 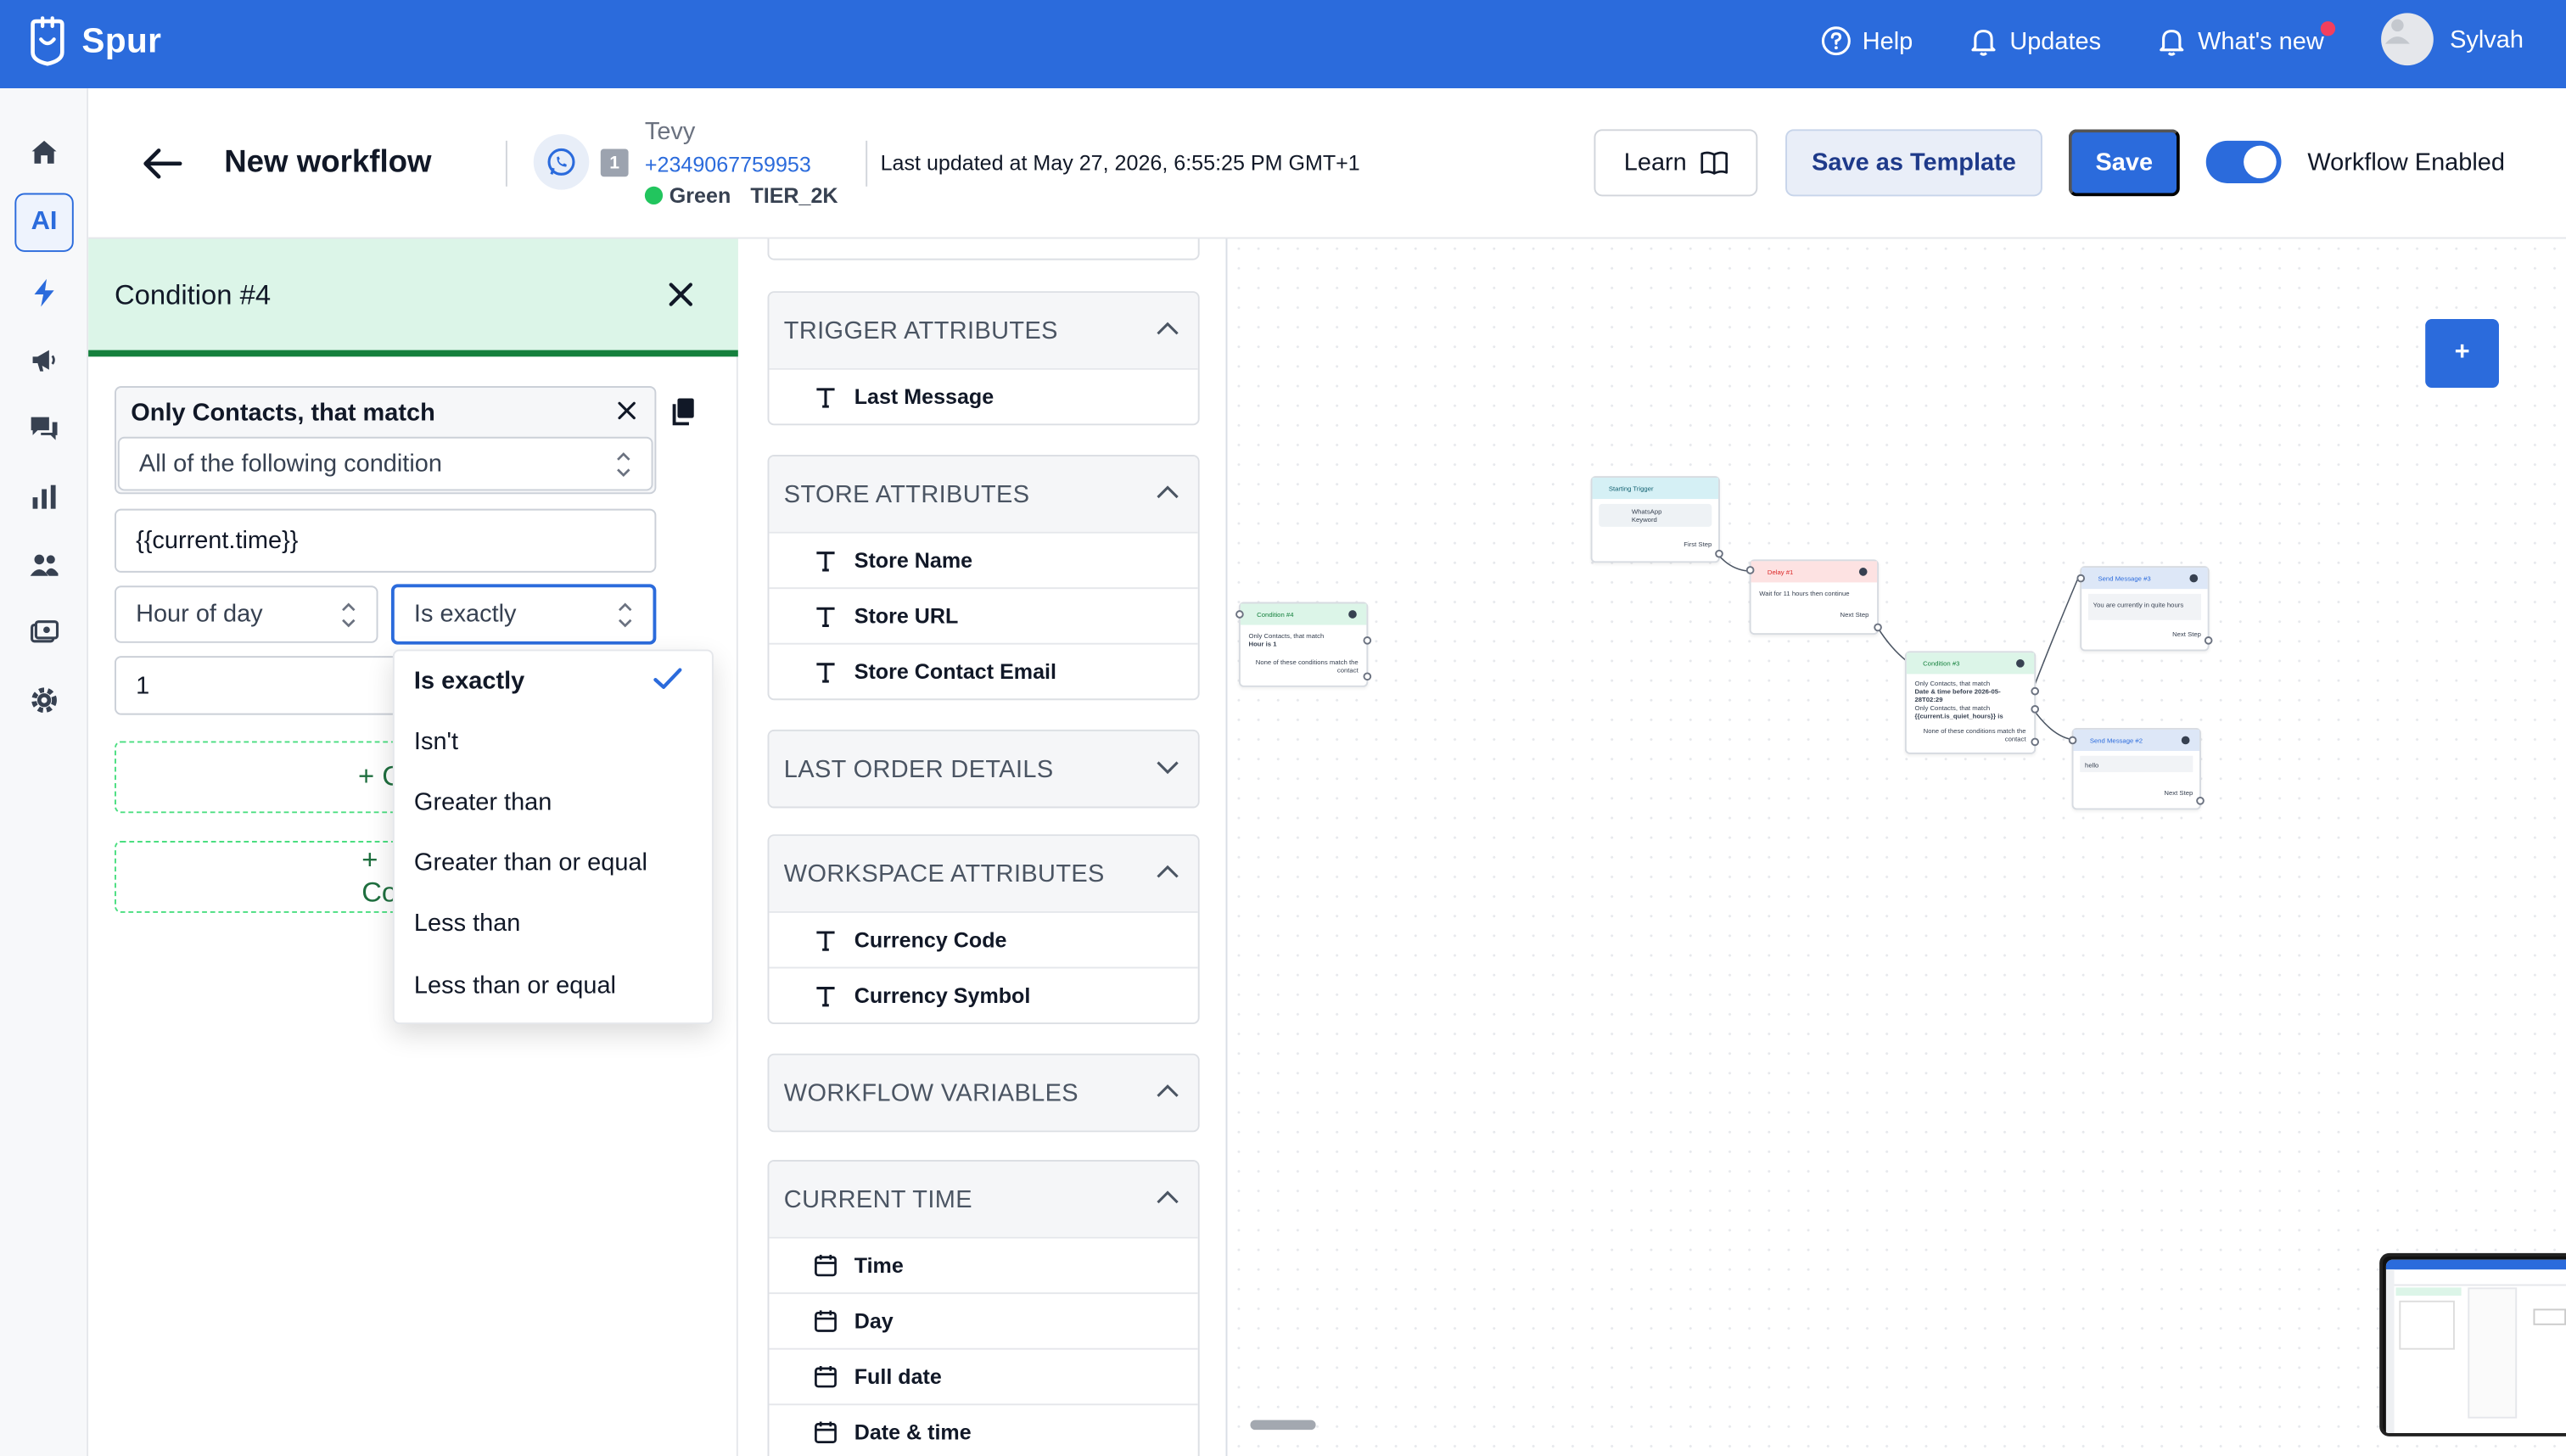 I want to click on canvas-node-send-message-2: Send Message #2 hello Next Step, so click(x=2136, y=769).